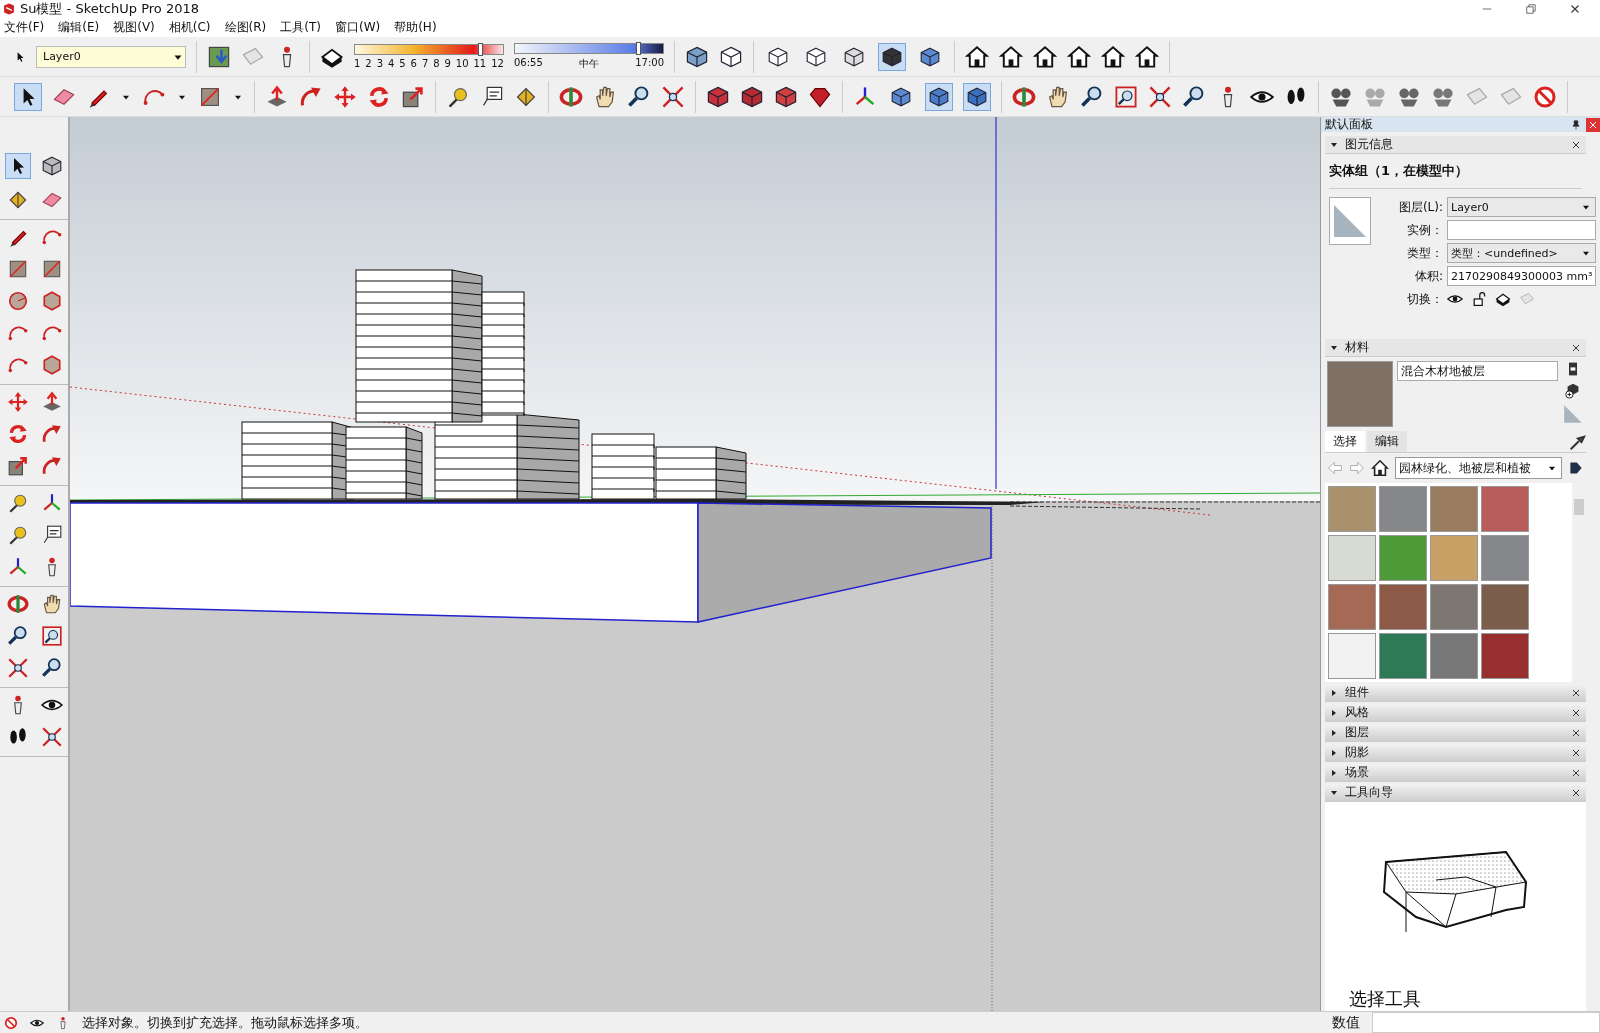  What do you see at coordinates (415, 27) in the screenshot?
I see `menu-item: 帮助(H)` at bounding box center [415, 27].